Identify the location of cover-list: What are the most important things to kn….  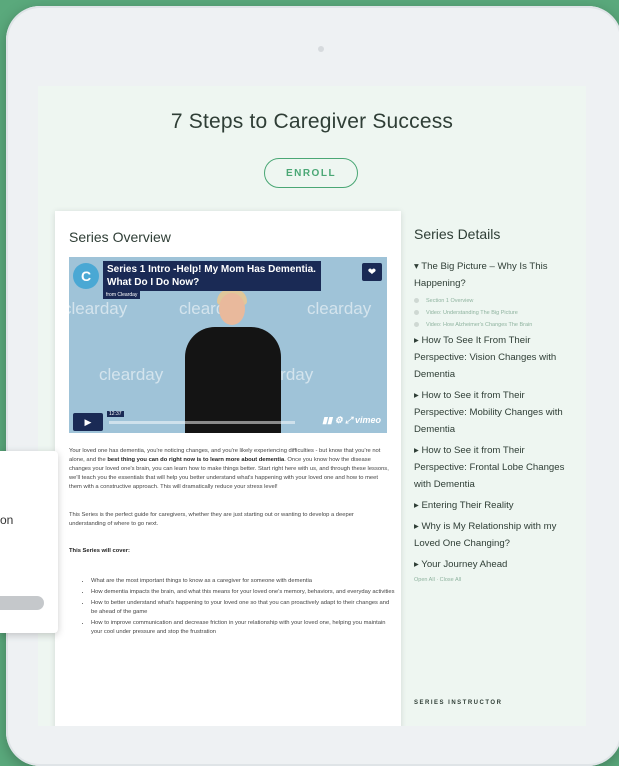
(237, 608).